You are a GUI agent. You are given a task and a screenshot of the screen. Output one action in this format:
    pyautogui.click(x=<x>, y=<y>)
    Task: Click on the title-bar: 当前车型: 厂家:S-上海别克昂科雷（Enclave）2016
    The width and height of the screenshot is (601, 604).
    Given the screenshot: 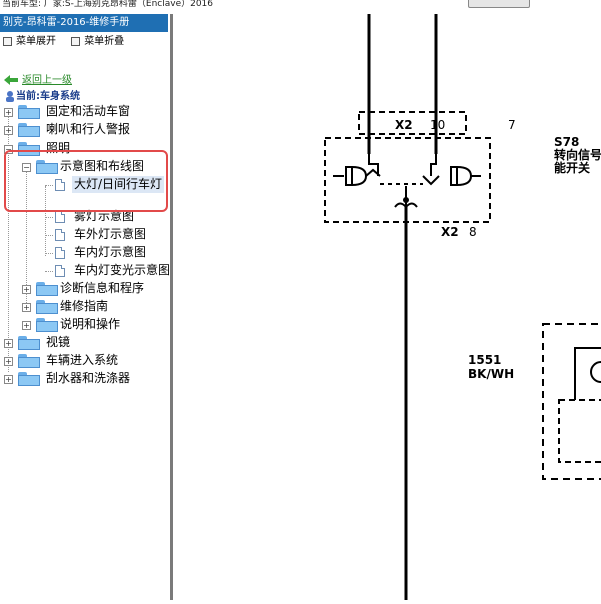 What is the action you would take?
    pyautogui.click(x=300, y=7)
    